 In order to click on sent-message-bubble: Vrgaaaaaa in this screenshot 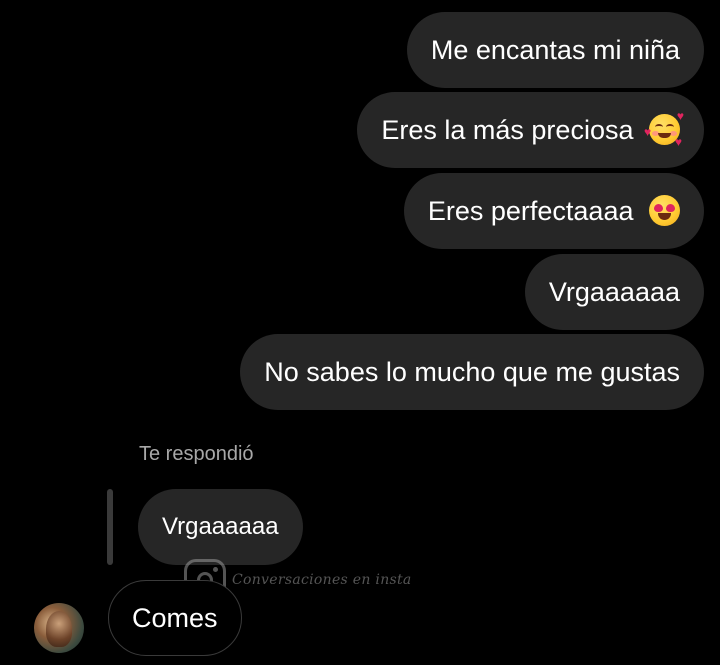, I will do `click(614, 292)`.